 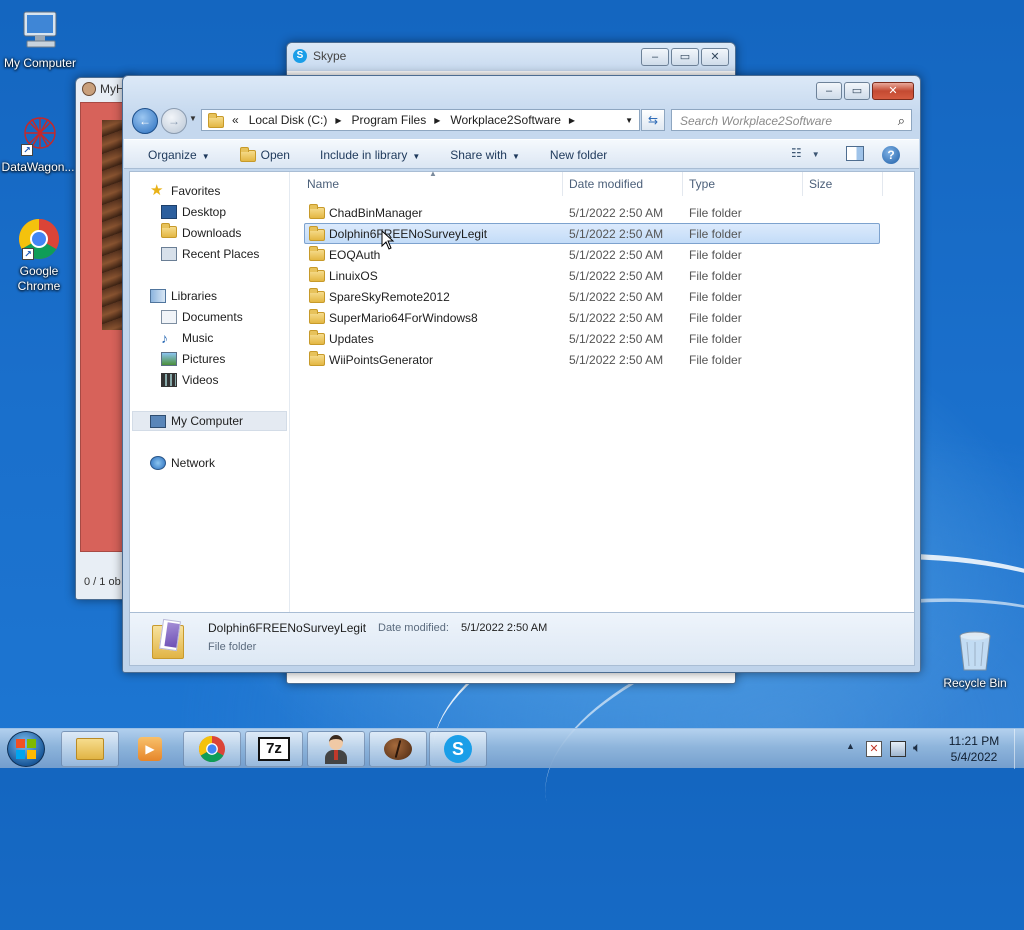 What do you see at coordinates (169, 317) in the screenshot?
I see `documents-icon` at bounding box center [169, 317].